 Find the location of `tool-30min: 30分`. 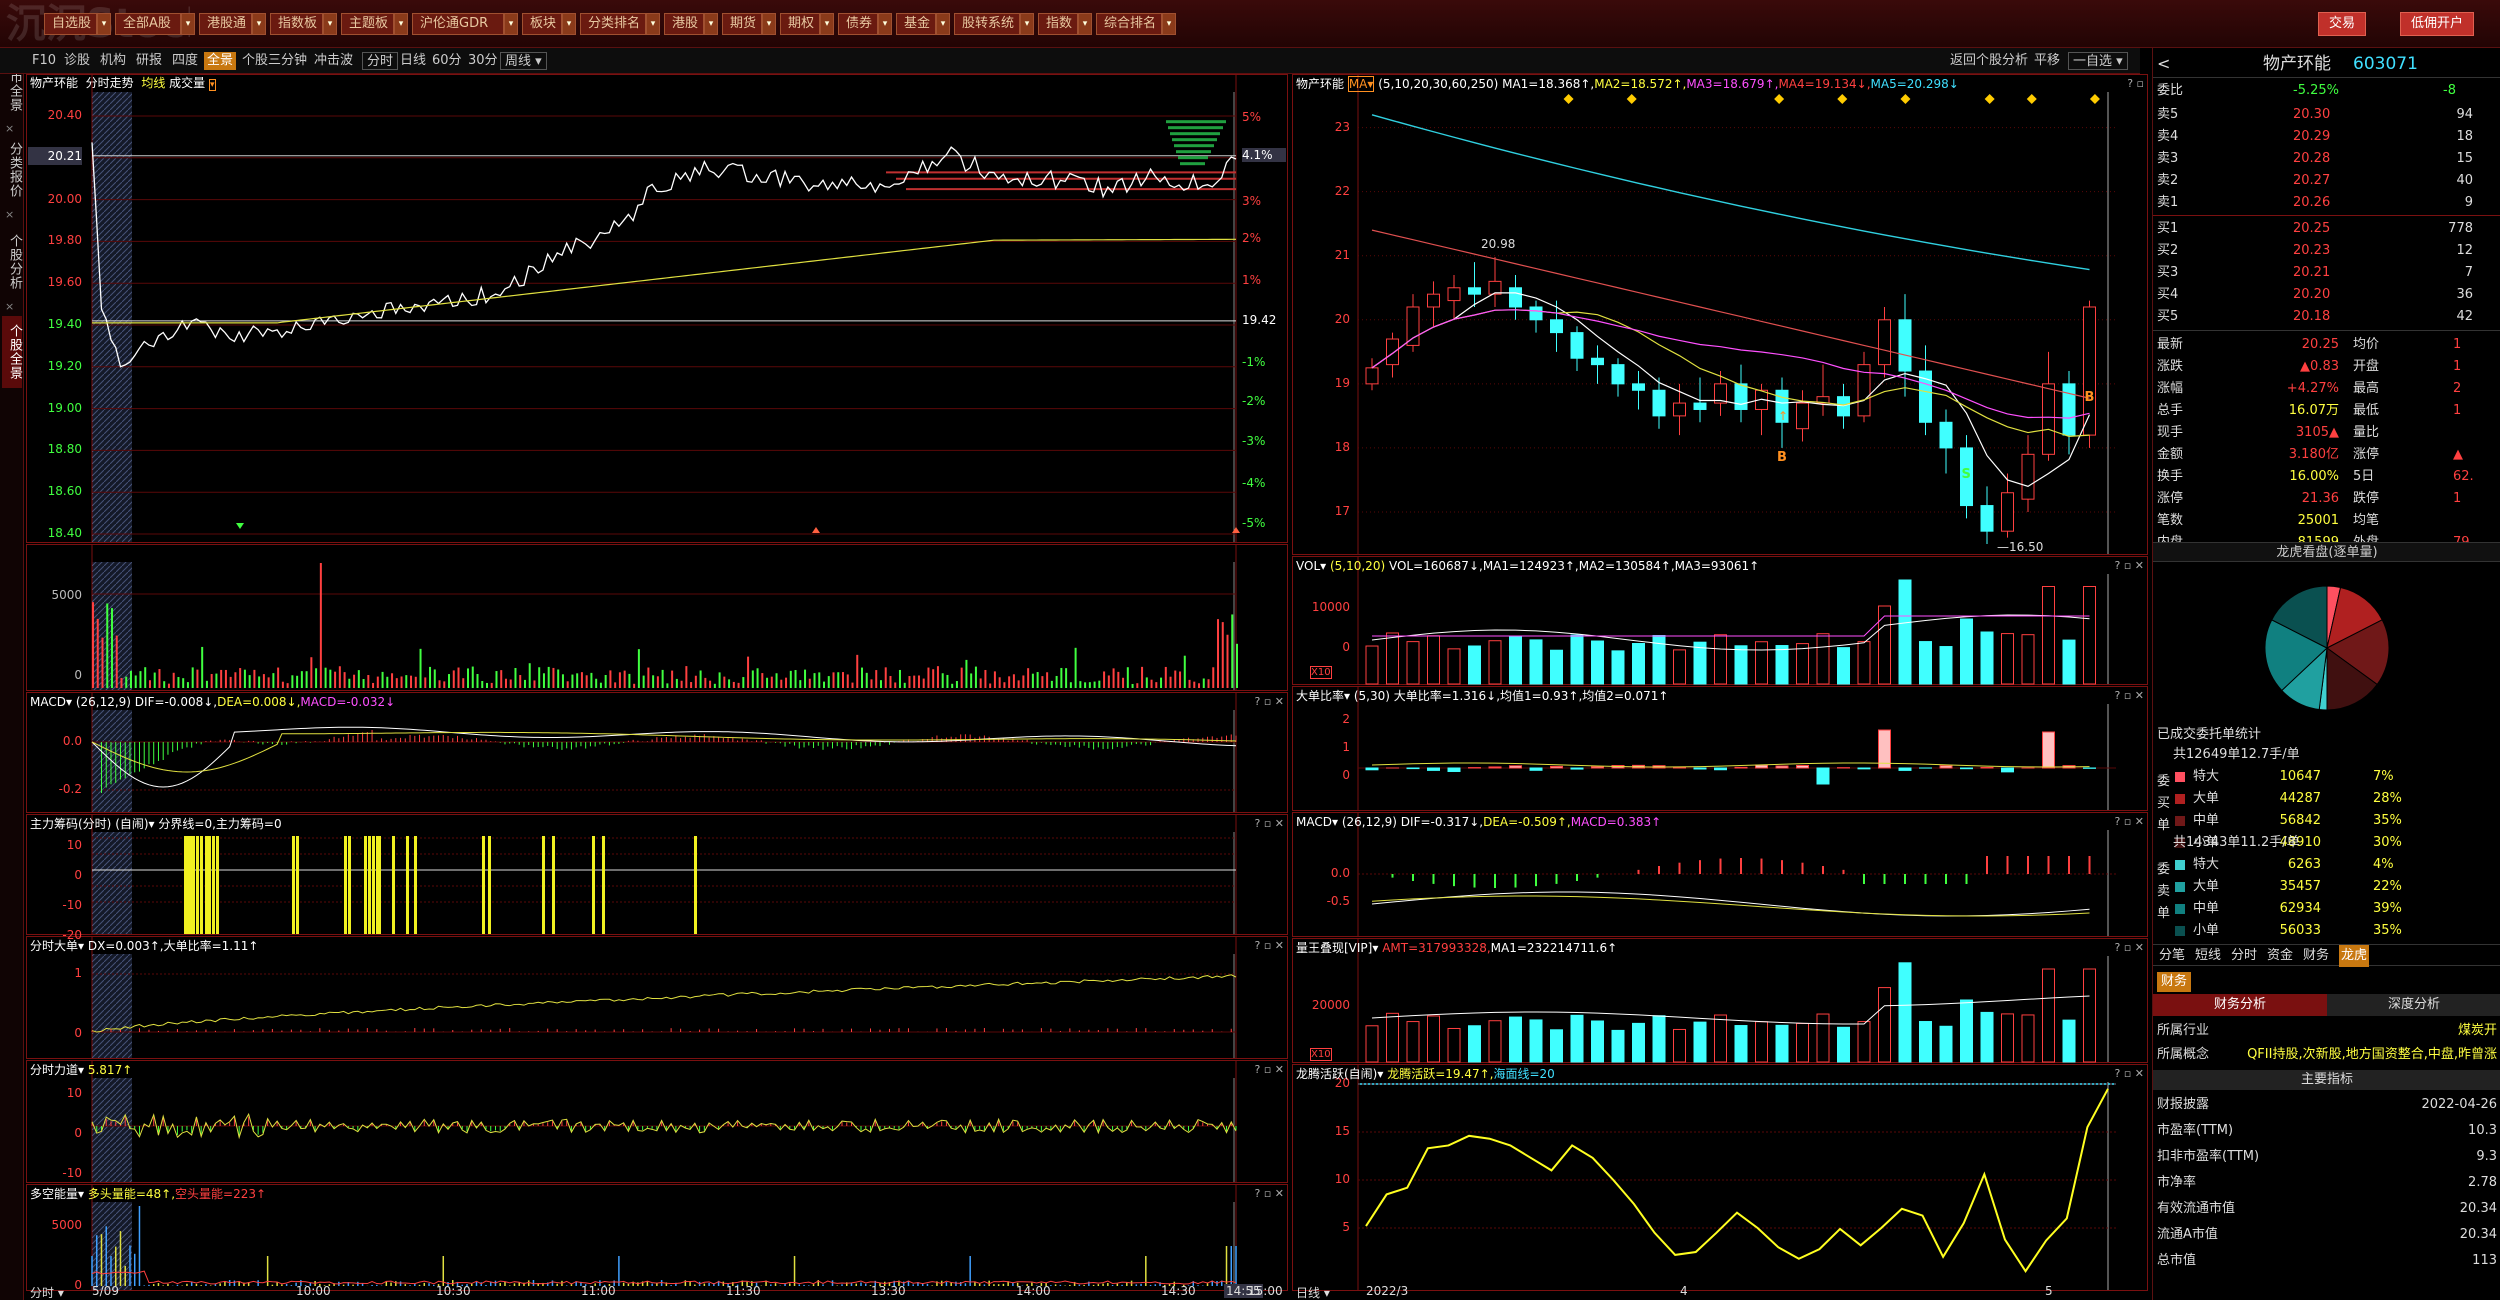

tool-30min: 30分 is located at coordinates (483, 61).